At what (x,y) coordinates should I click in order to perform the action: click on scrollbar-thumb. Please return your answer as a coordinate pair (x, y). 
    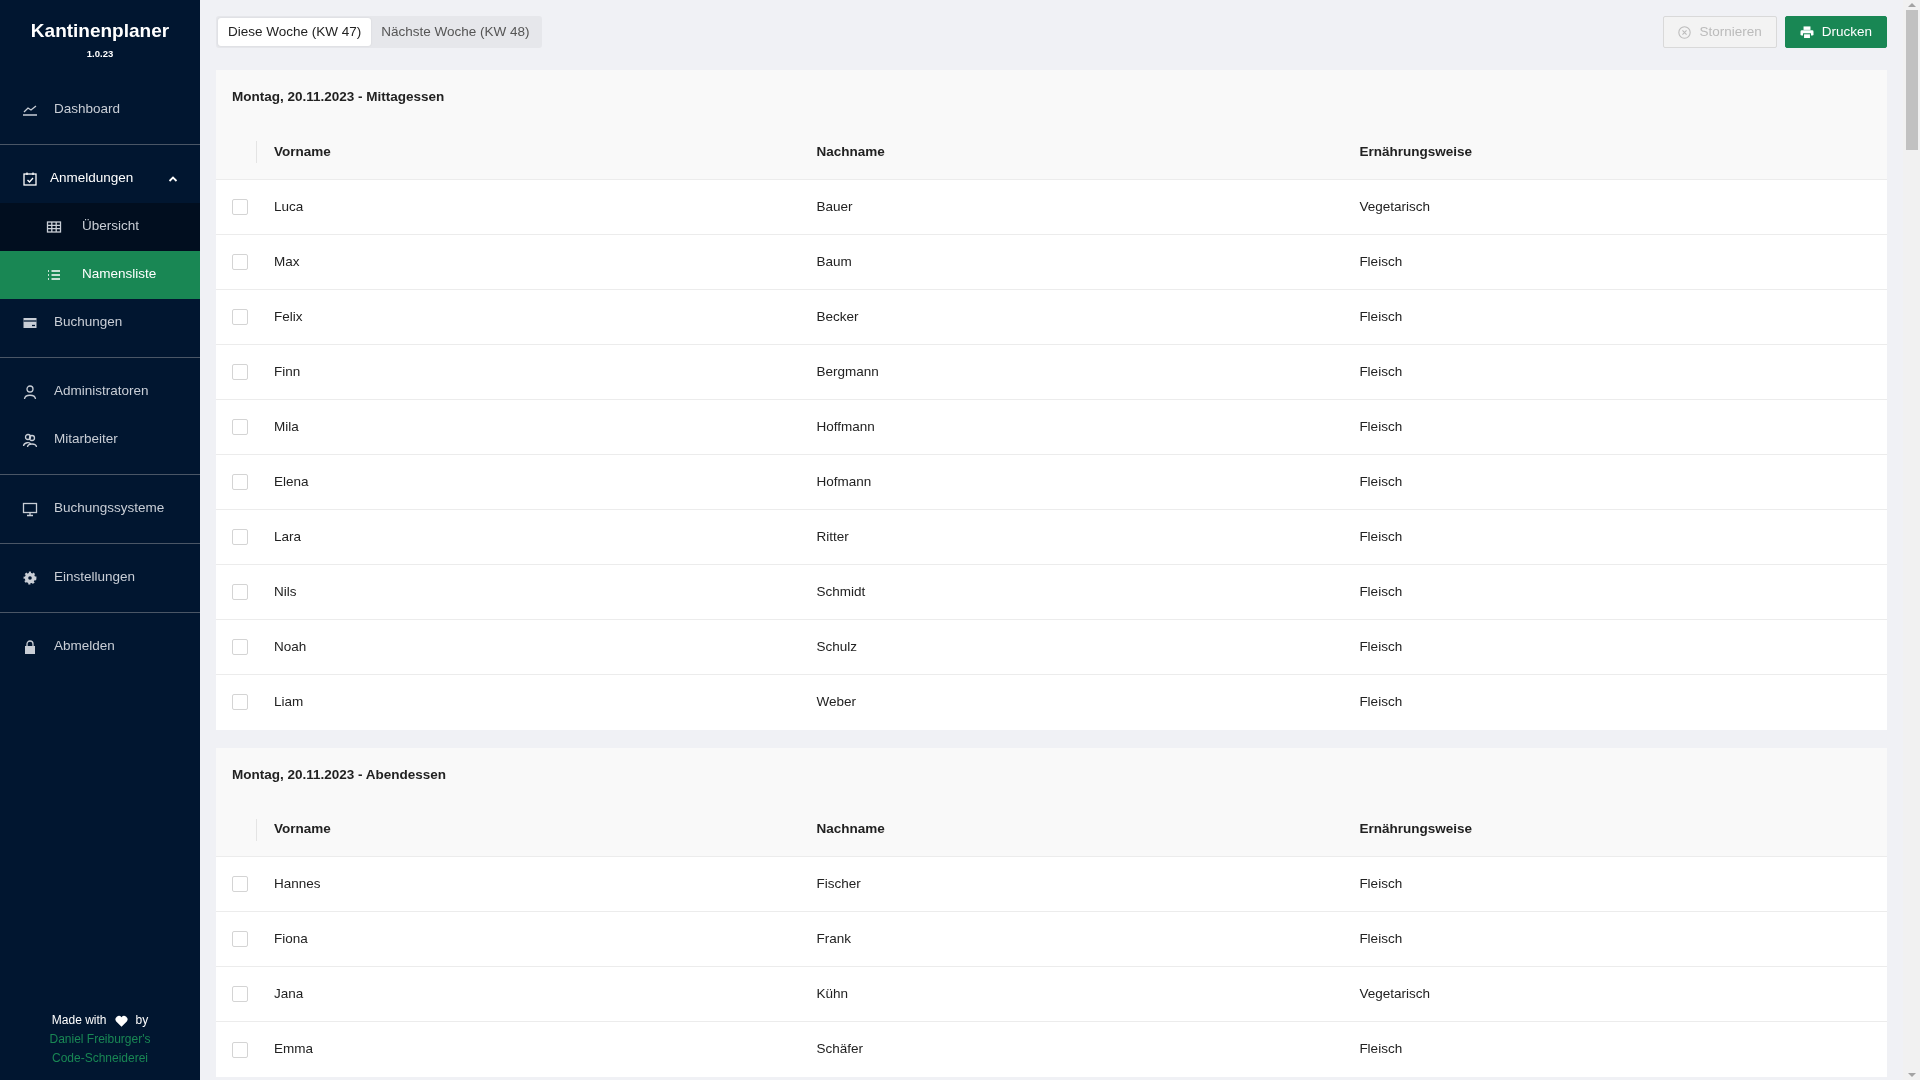
    Looking at the image, I should click on (1911, 80).